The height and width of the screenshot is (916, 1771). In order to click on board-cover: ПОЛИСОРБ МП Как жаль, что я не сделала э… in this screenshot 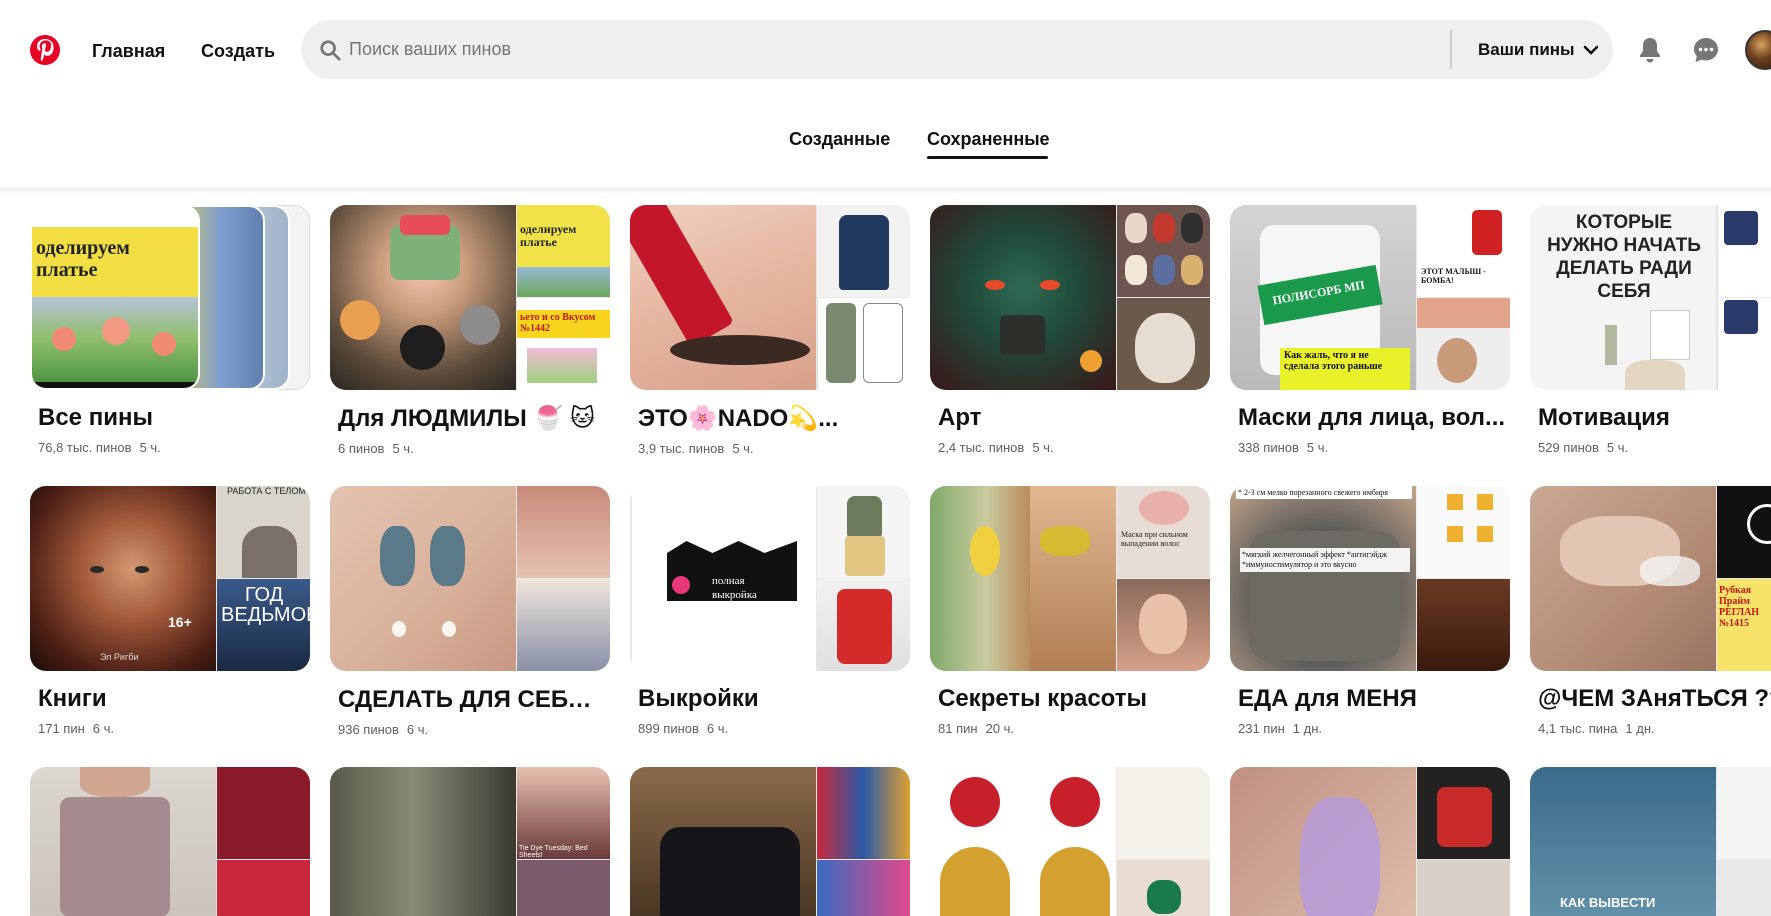, I will do `click(1370, 297)`.